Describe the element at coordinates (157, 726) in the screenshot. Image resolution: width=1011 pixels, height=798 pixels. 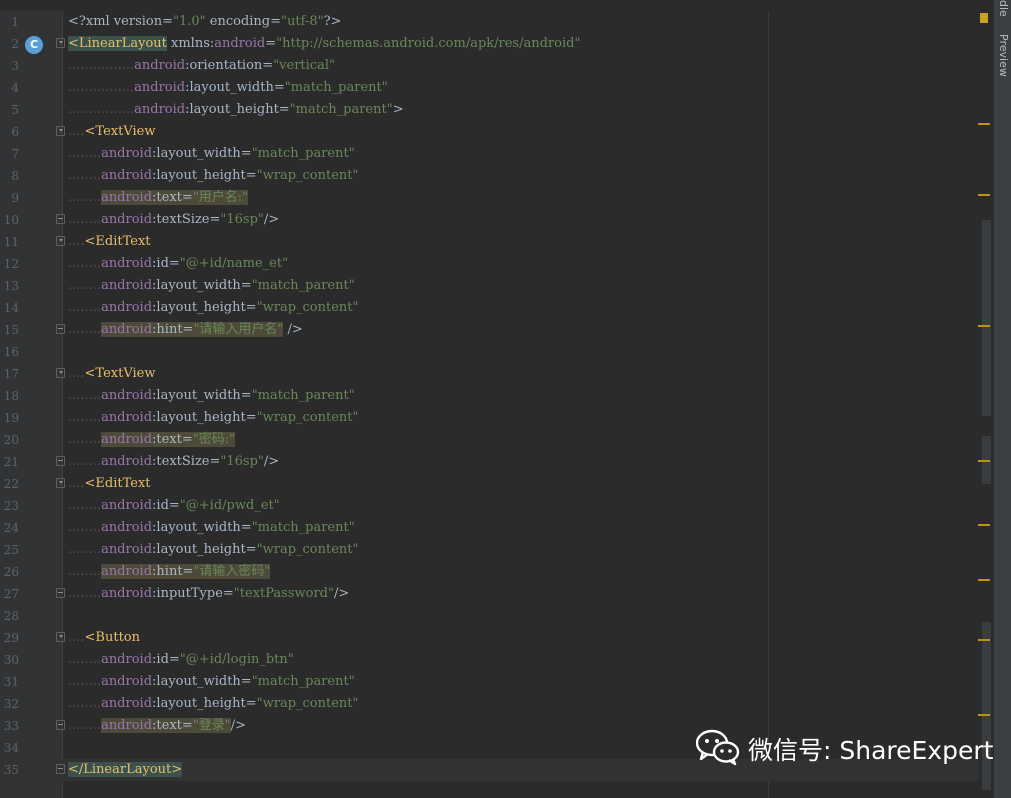
I see `code-text: ........android:text="登录"/>` at that location.